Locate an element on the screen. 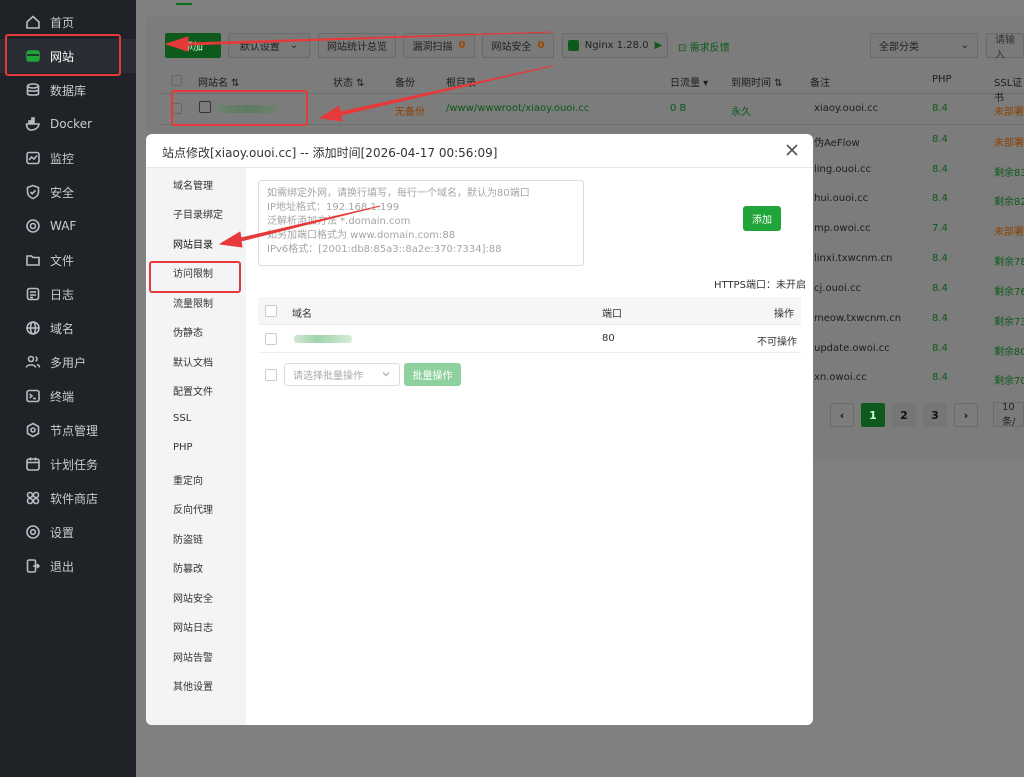 The height and width of the screenshot is (777, 1024). nginx-button: Nginx 1.28.0 ▶ is located at coordinates (615, 45).